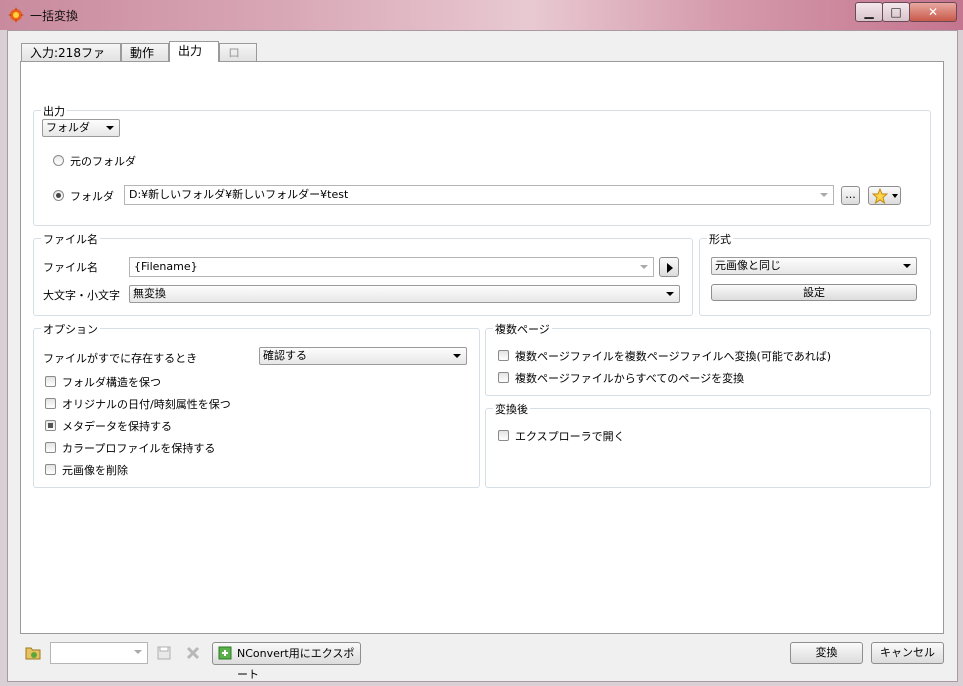 The width and height of the screenshot is (963, 686). Describe the element at coordinates (50, 447) in the screenshot. I see `keep-color-profile-checkbox` at that location.